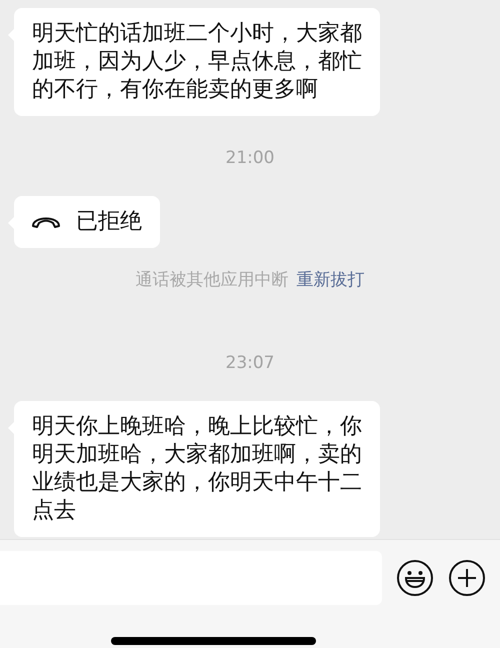 The image size is (500, 648). Describe the element at coordinates (197, 62) in the screenshot. I see `message-text: 明天忙的话加班二个小时，大家都加班，因为人少，早点休息，都忙的不行，有你在能卖的更多啊` at that location.